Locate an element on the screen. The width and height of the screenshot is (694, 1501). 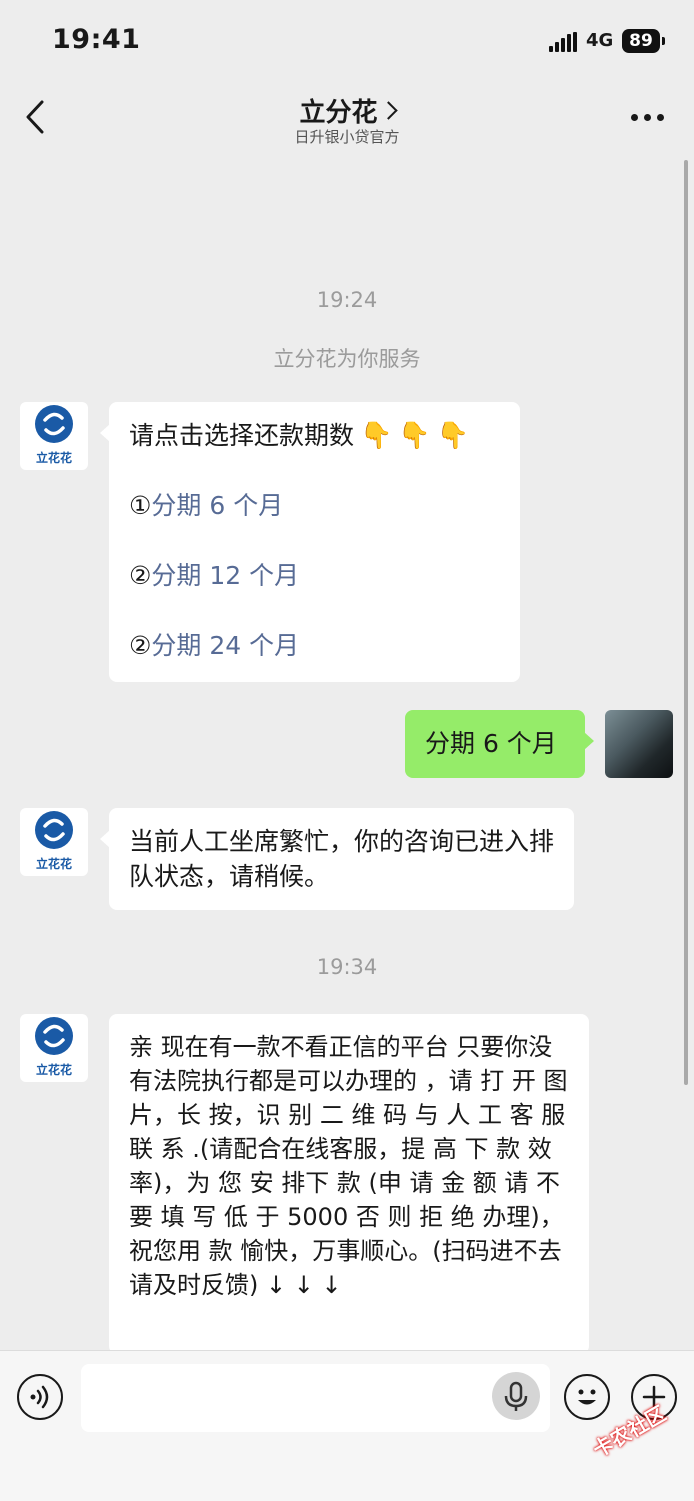
more-button is located at coordinates (647, 119).